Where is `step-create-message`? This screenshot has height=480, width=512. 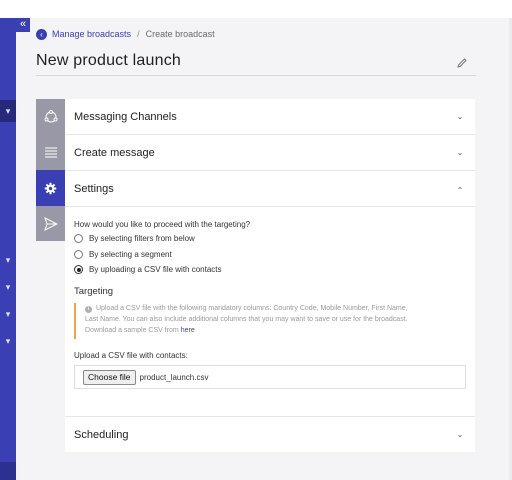
step-create-message is located at coordinates (50, 153).